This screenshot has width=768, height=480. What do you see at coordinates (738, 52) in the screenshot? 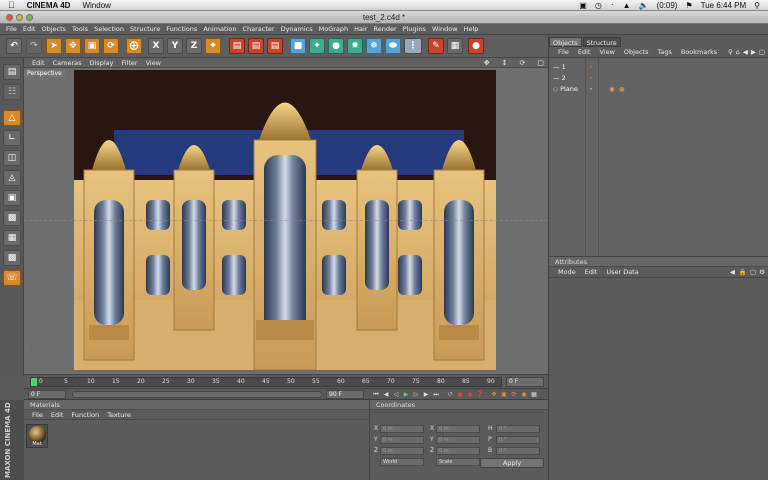
I see `home-icon: ⌂` at bounding box center [738, 52].